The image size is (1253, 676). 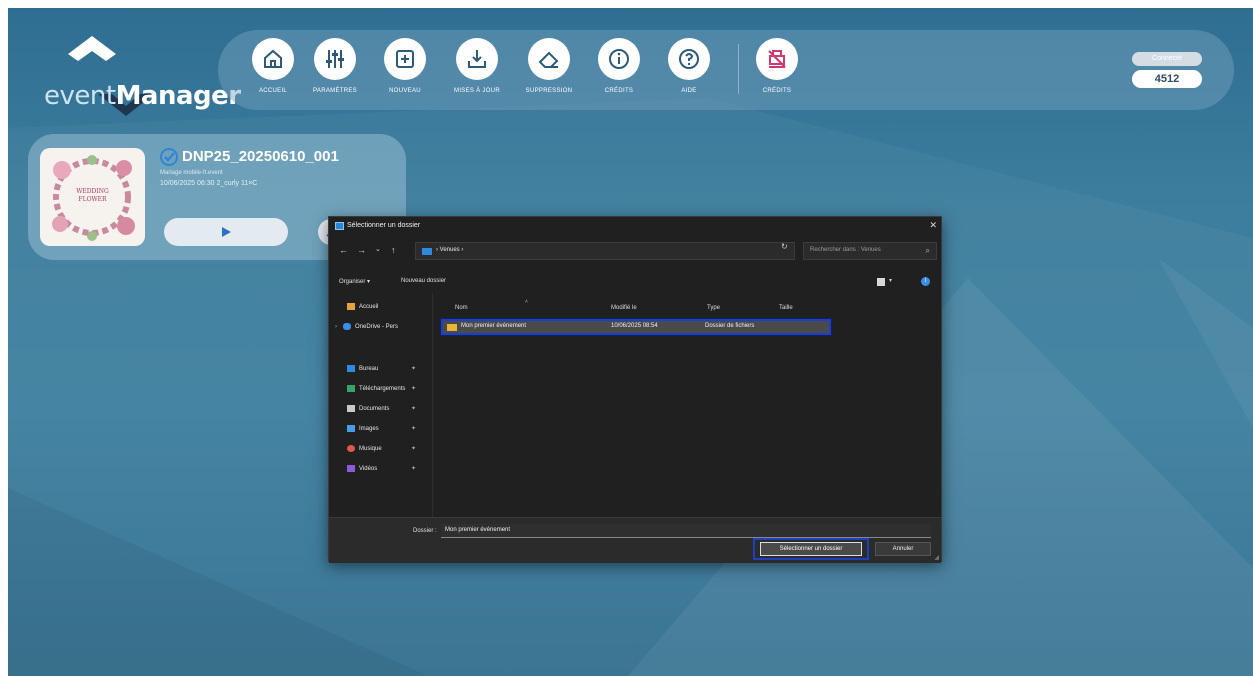 I want to click on chevron-down-icon: ⌄, so click(x=378, y=249).